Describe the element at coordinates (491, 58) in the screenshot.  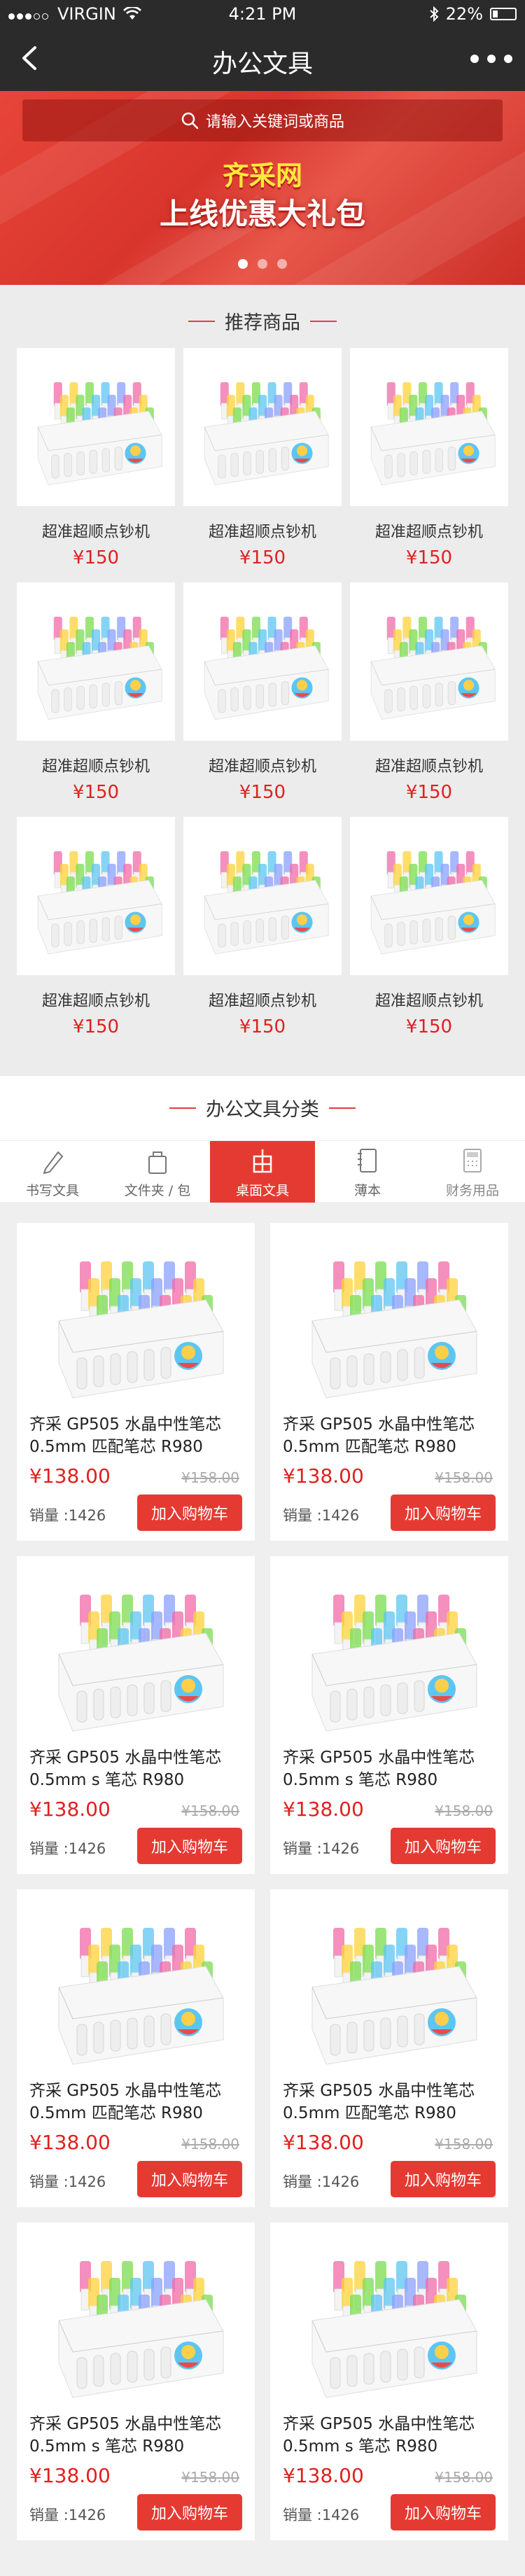
I see `more-menu-icon` at that location.